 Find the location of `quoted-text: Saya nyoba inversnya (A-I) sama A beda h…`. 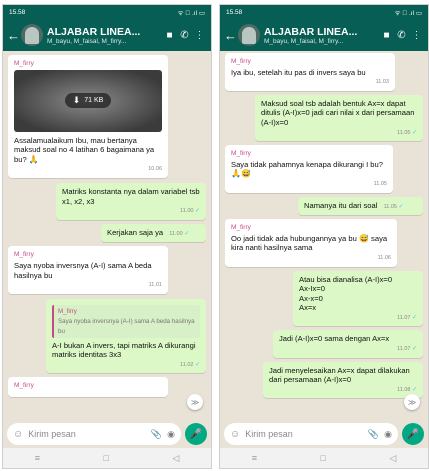

quoted-text: Saya nyoba inversnya (A-I) sama A beda h… is located at coordinates (126, 326).